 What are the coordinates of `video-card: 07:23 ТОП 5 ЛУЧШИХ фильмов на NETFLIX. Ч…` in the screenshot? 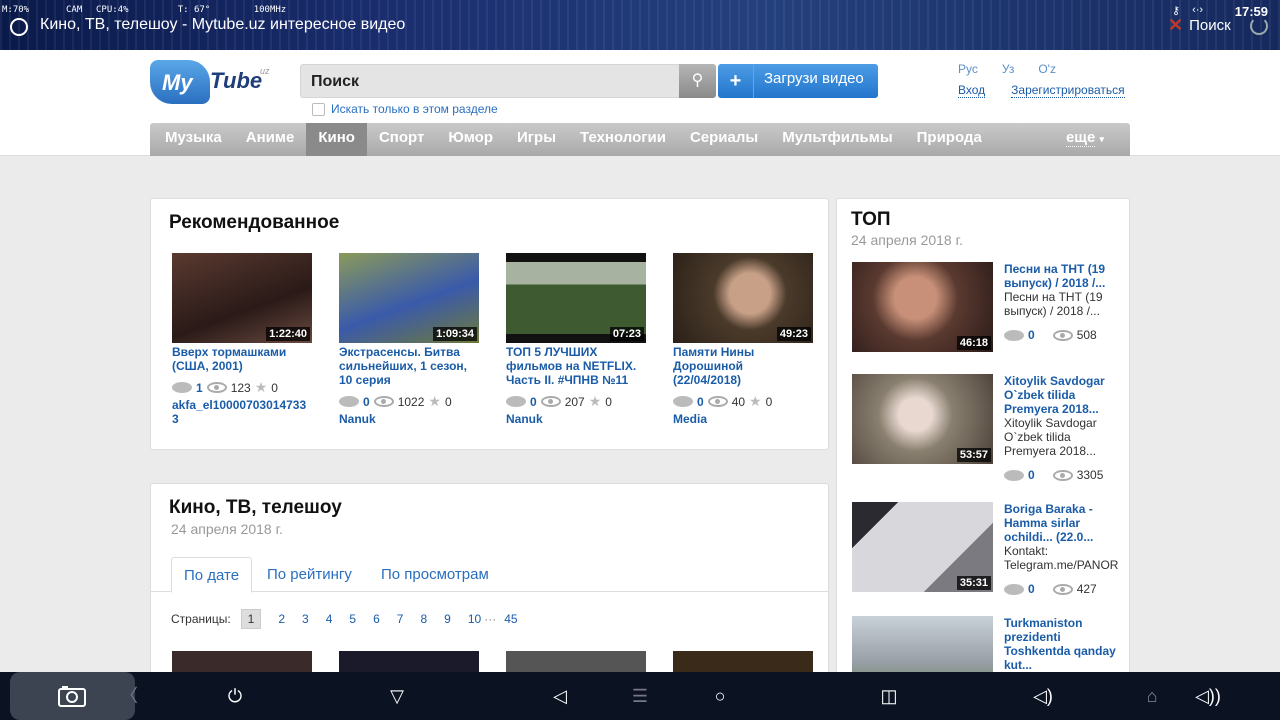 It's located at (576, 339).